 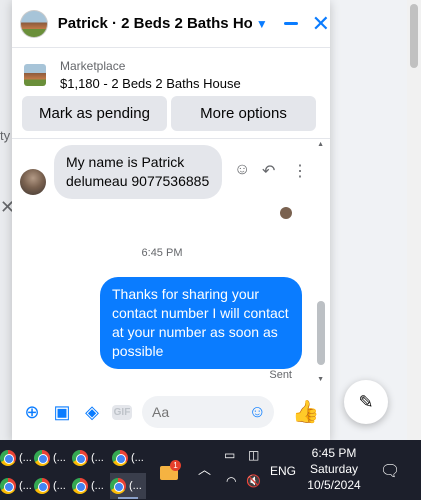 I want to click on scroll-up-icon: ▲, so click(x=320, y=144).